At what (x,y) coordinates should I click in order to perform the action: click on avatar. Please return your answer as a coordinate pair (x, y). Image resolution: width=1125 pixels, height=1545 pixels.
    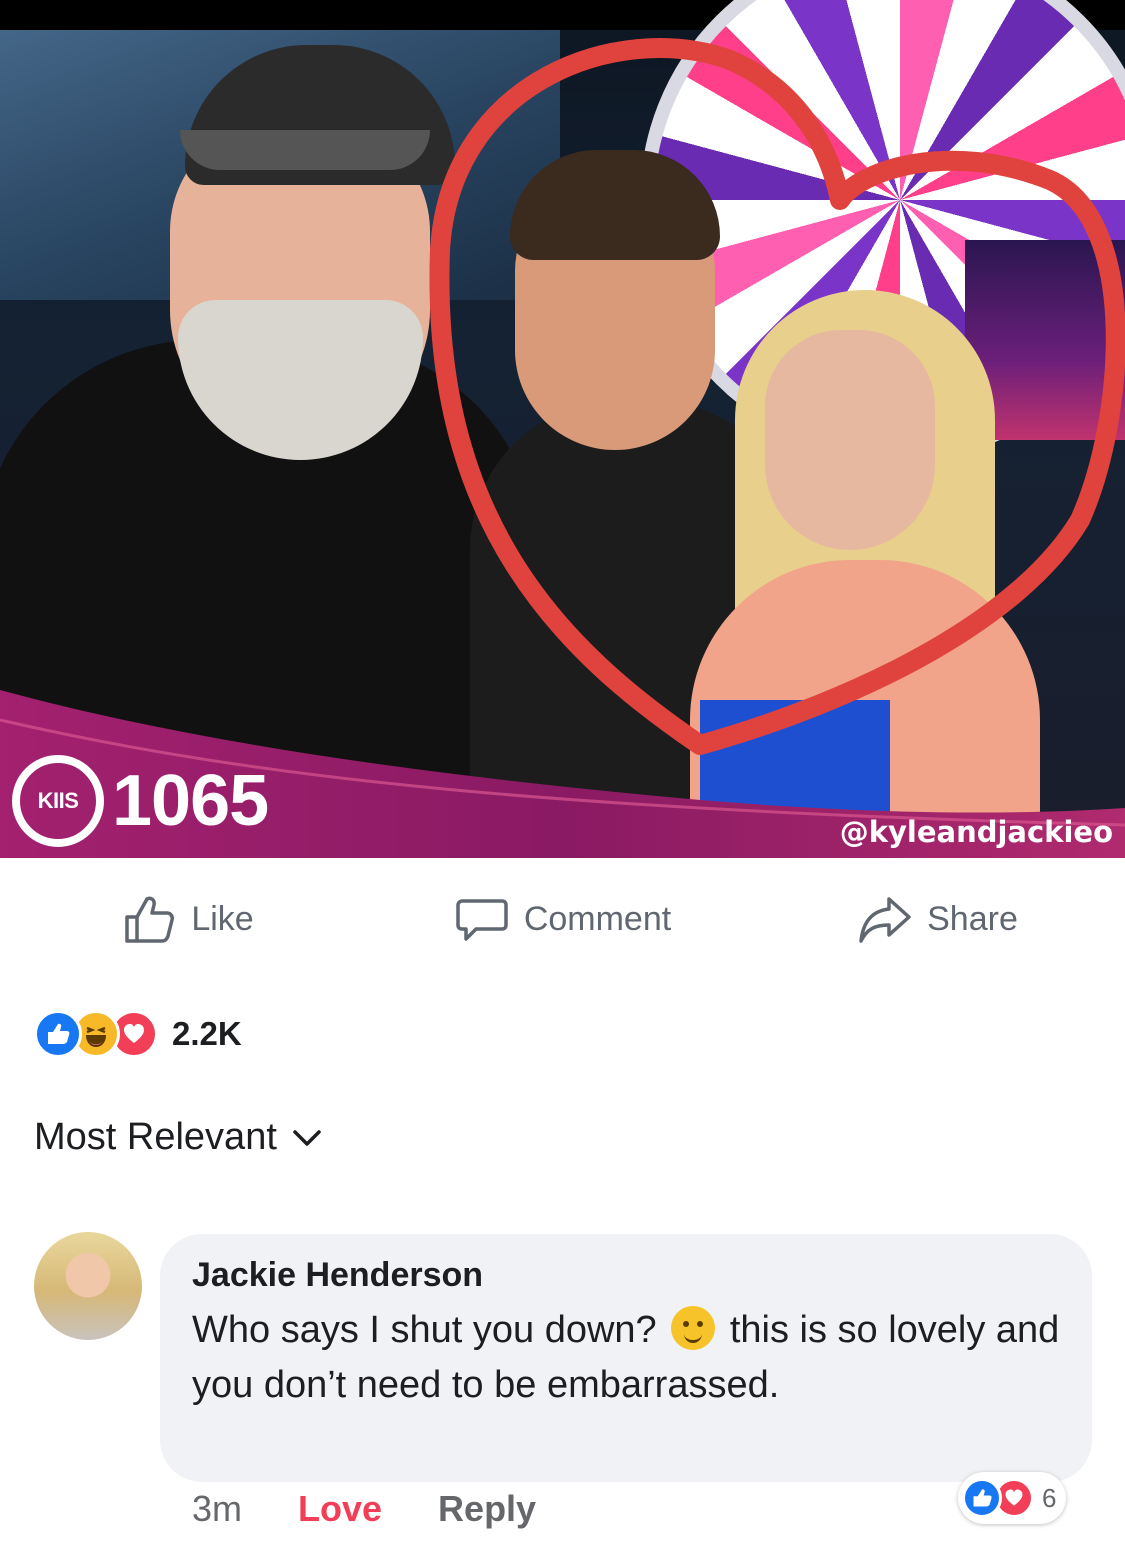
    Looking at the image, I should click on (88, 1286).